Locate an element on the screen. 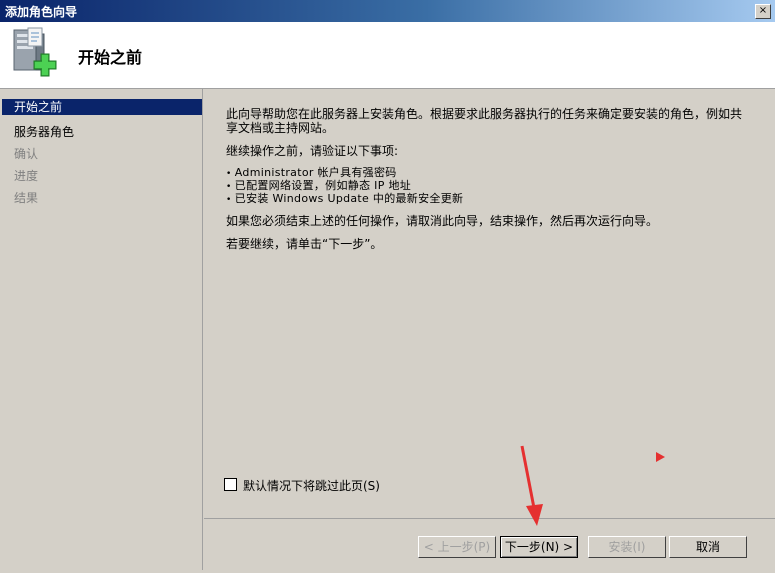  server-add-icon is located at coordinates (35, 52).